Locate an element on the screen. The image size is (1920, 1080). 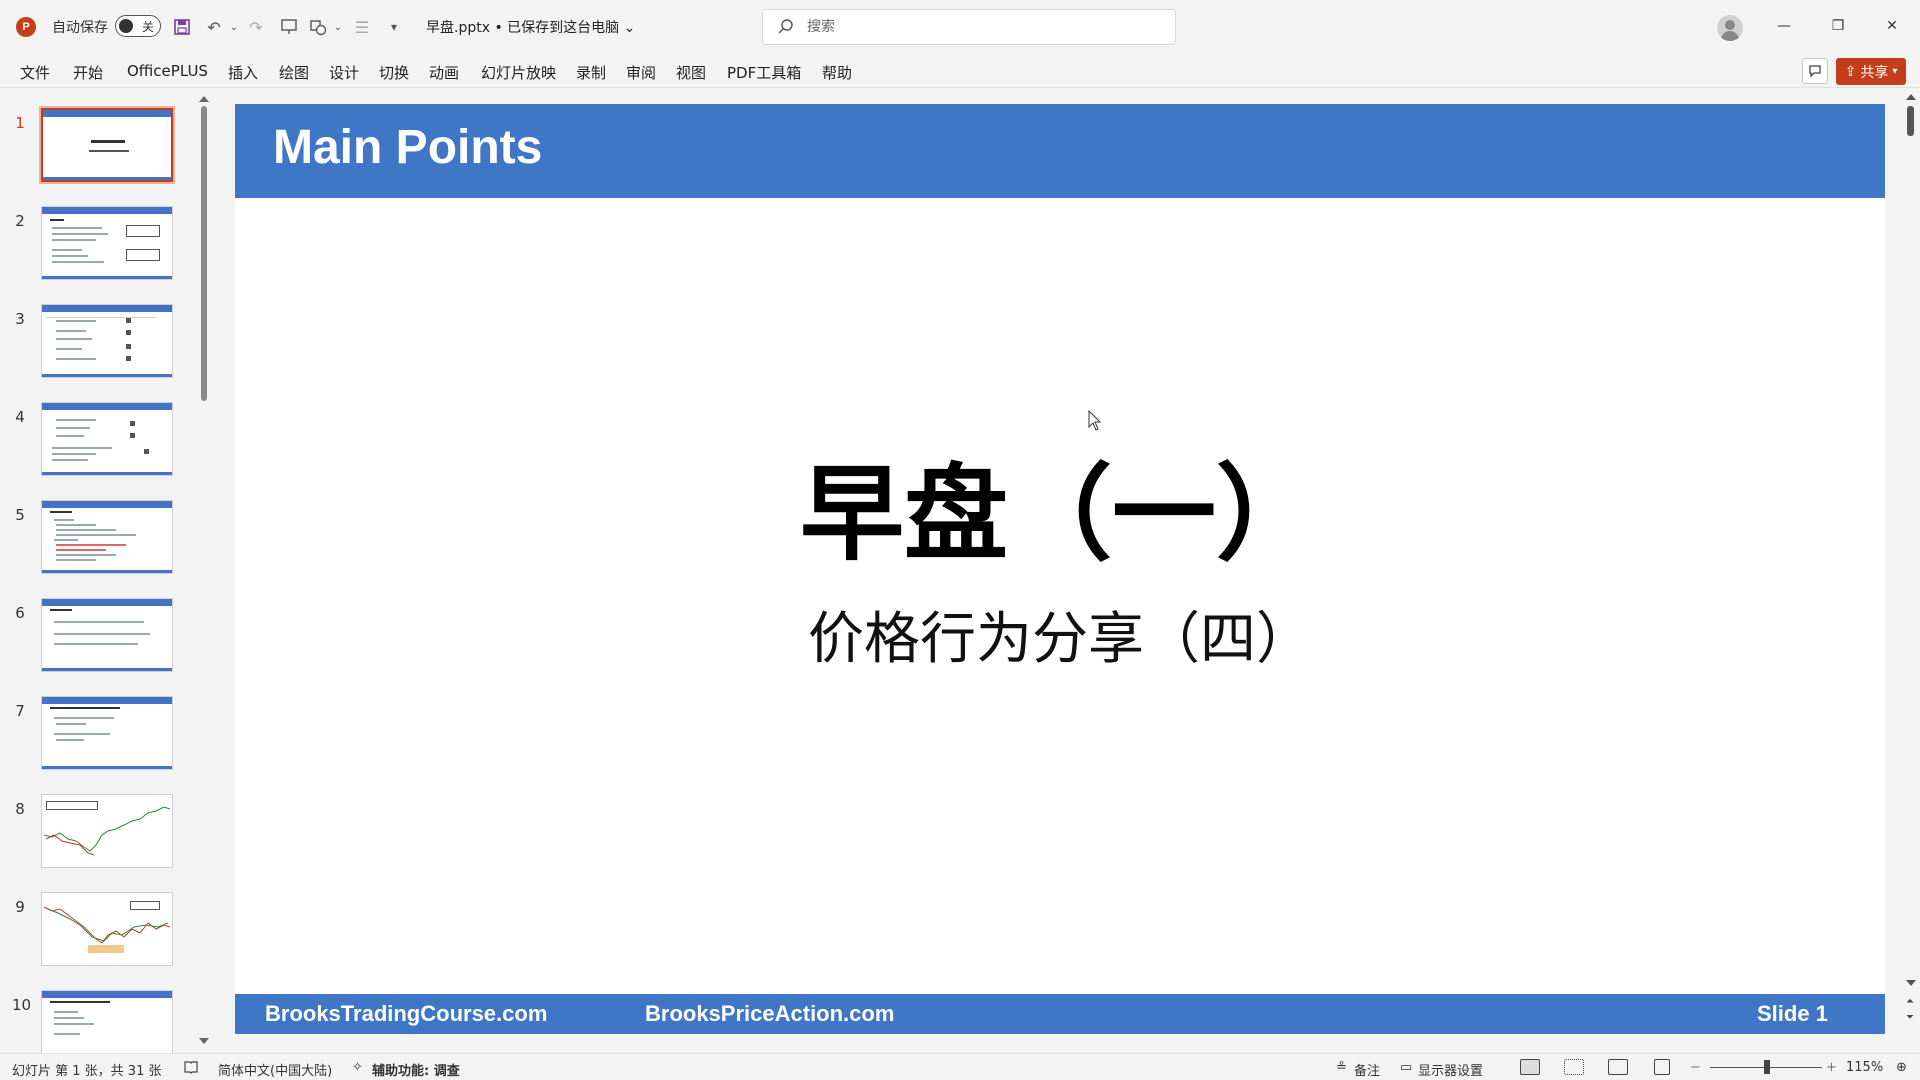
toggle-knob is located at coordinates (126, 26).